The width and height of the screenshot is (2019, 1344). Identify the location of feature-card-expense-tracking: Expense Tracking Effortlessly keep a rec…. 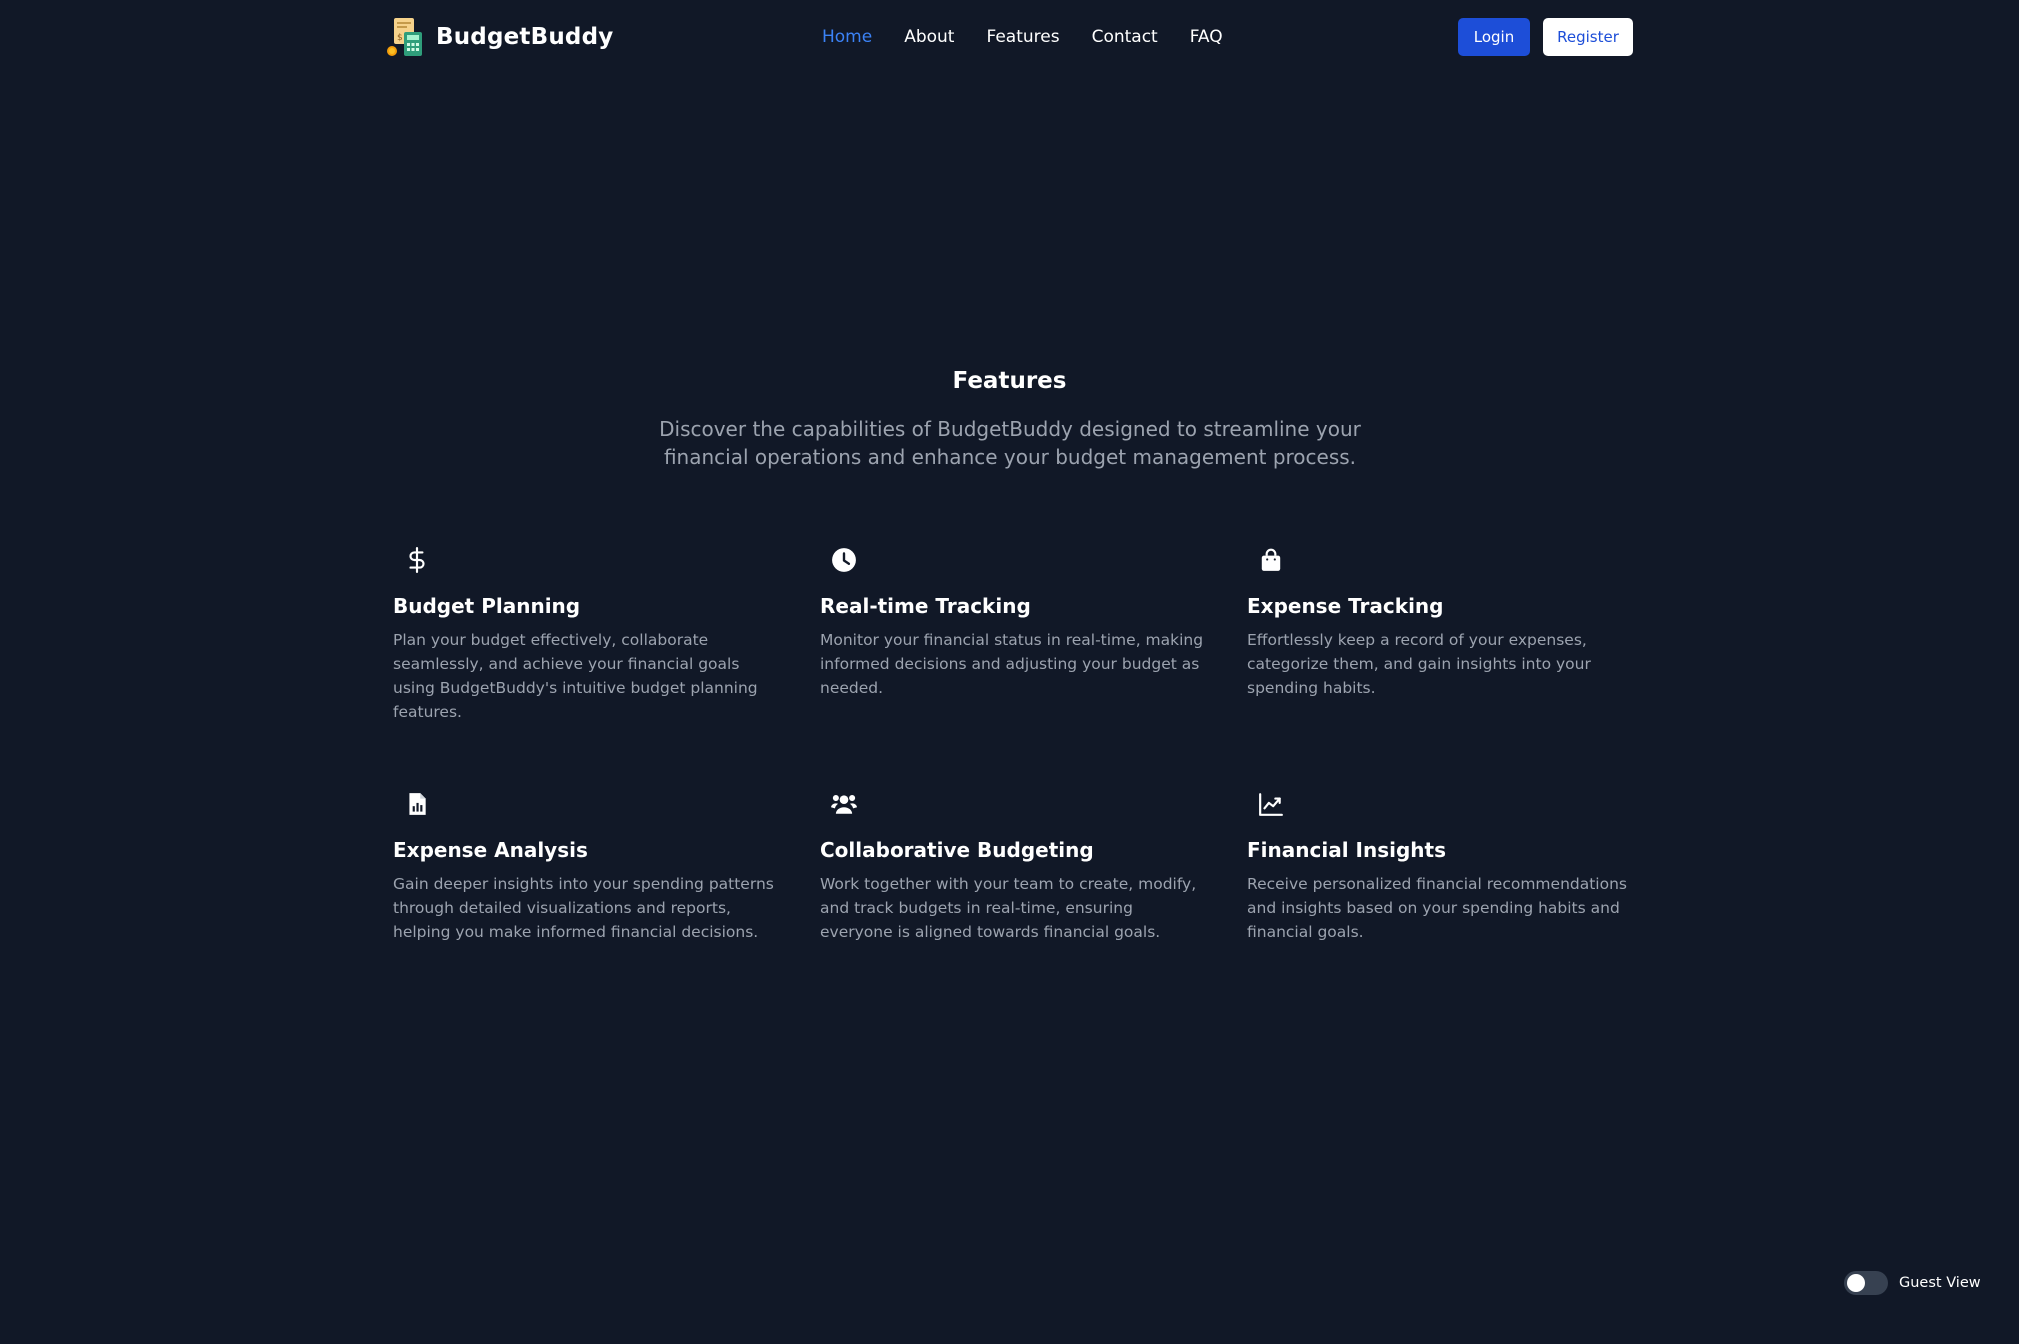
(1440, 634).